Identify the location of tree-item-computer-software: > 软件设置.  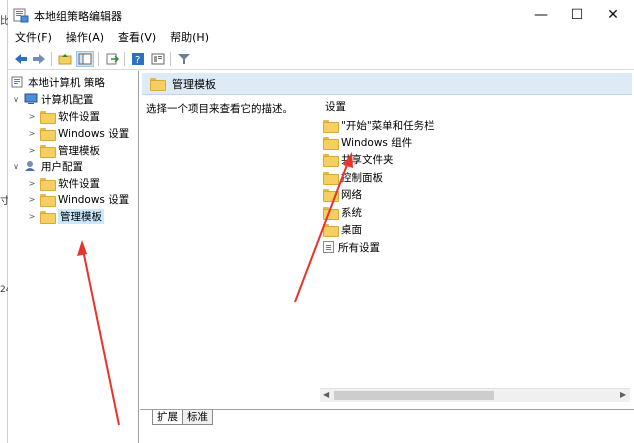
(63, 116).